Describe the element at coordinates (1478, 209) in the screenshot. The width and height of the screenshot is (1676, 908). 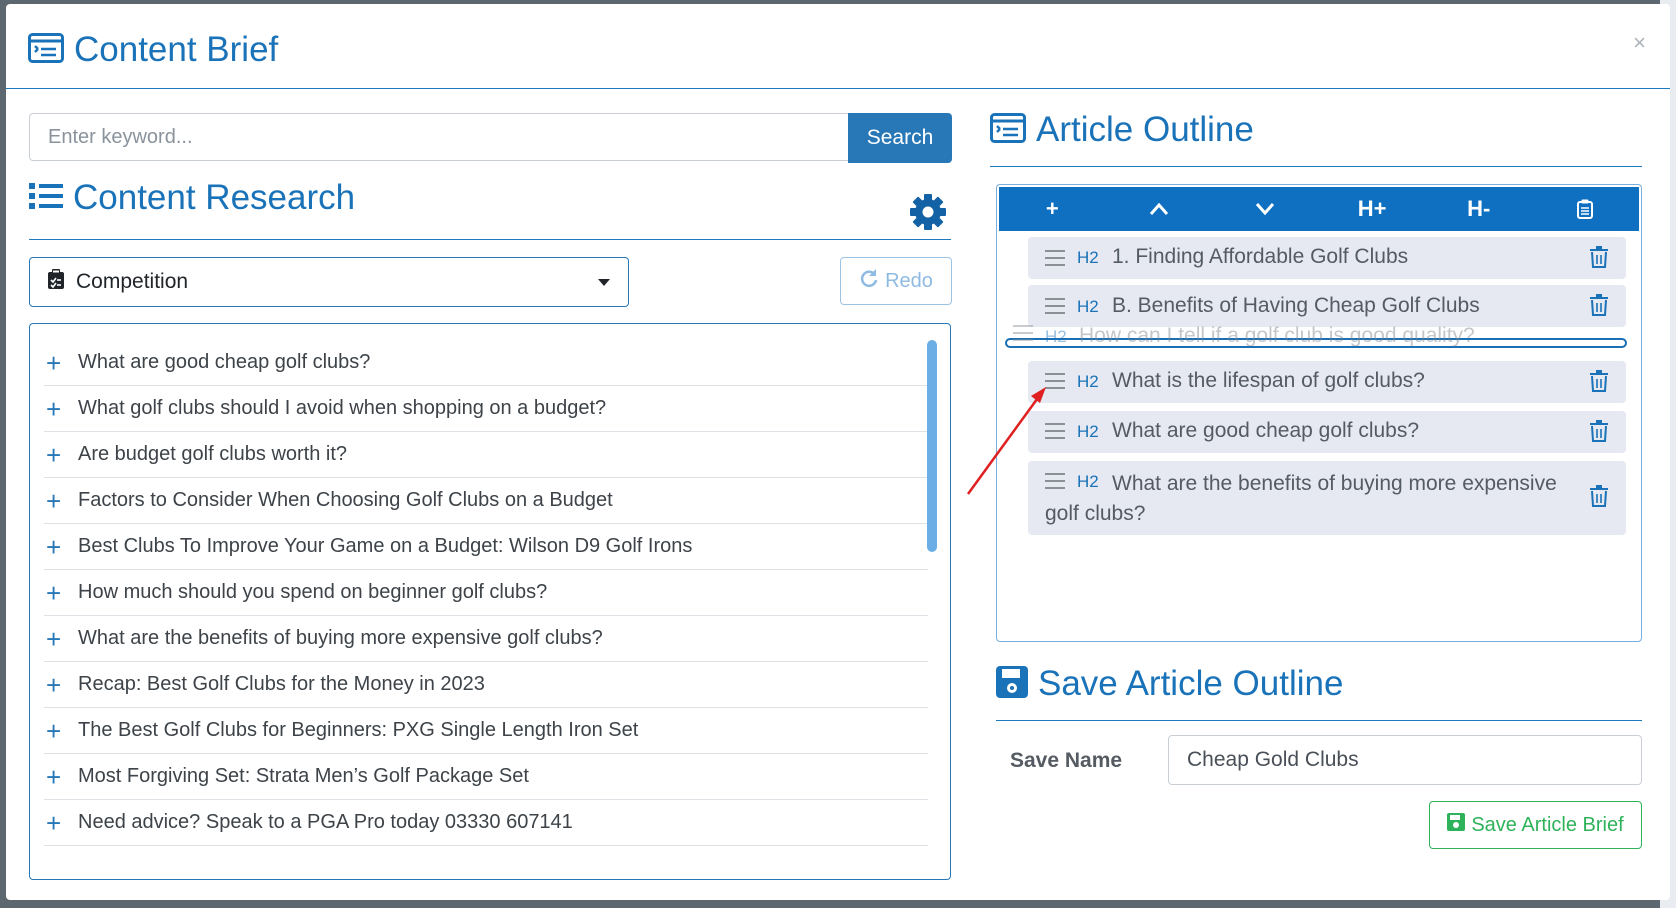
I see `heading-decrease-button: H-` at that location.